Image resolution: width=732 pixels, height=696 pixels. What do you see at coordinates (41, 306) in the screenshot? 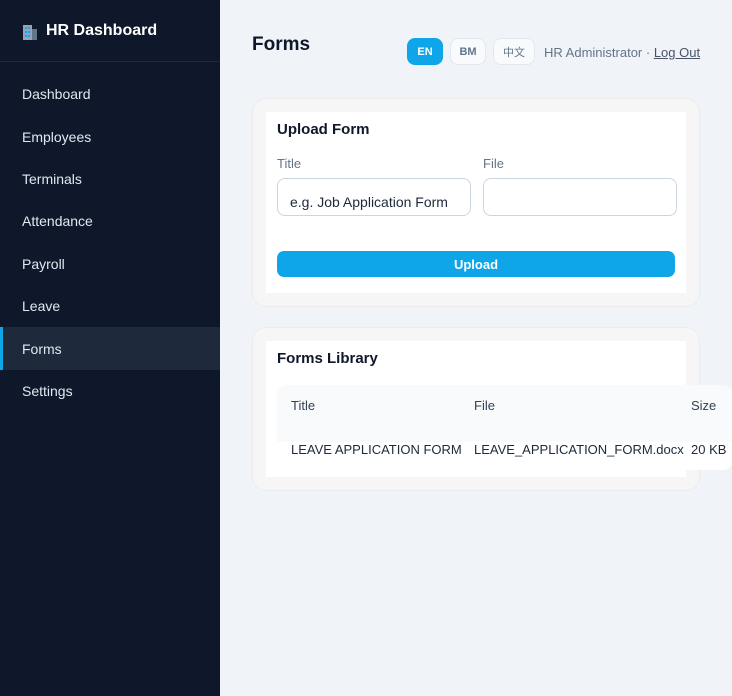
I see `sidebar-item-label: Leave` at bounding box center [41, 306].